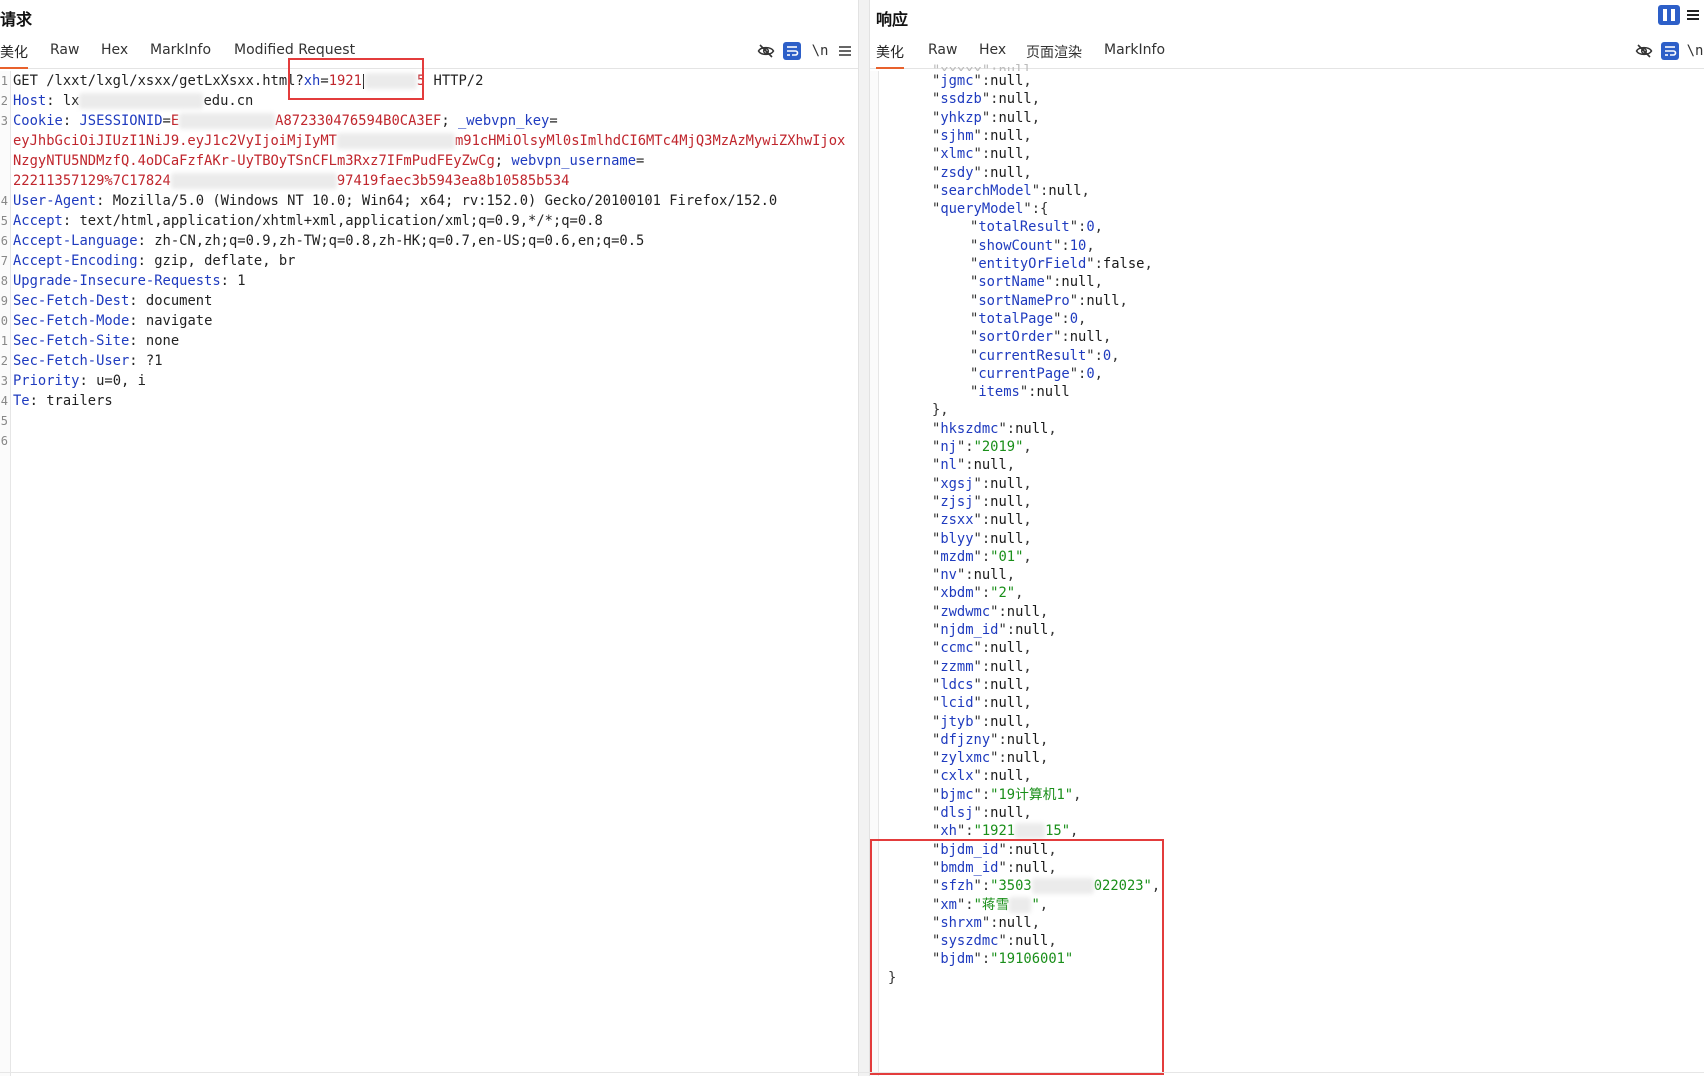 This screenshot has width=1704, height=1076. I want to click on json-value: "19106001", so click(1032, 959).